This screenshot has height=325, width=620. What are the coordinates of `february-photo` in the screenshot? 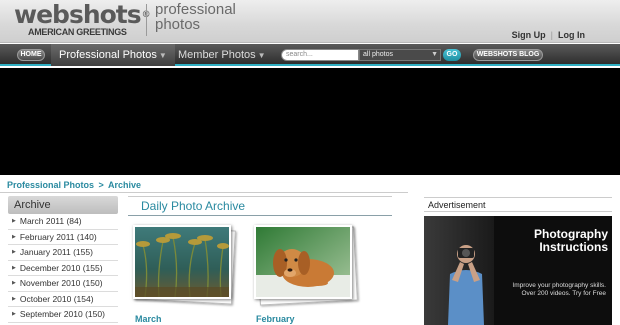 It's located at (303, 262).